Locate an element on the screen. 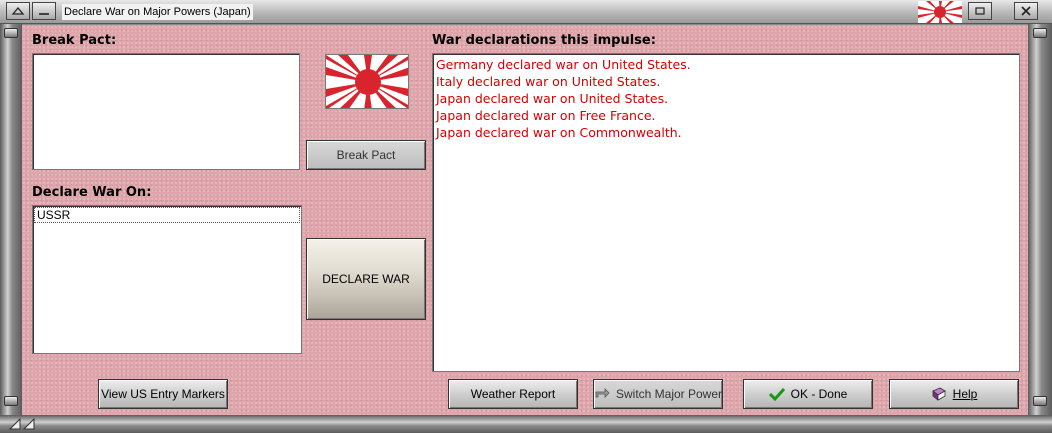 This screenshot has height=433, width=1052. ok-done-button: OK - Done is located at coordinates (808, 394).